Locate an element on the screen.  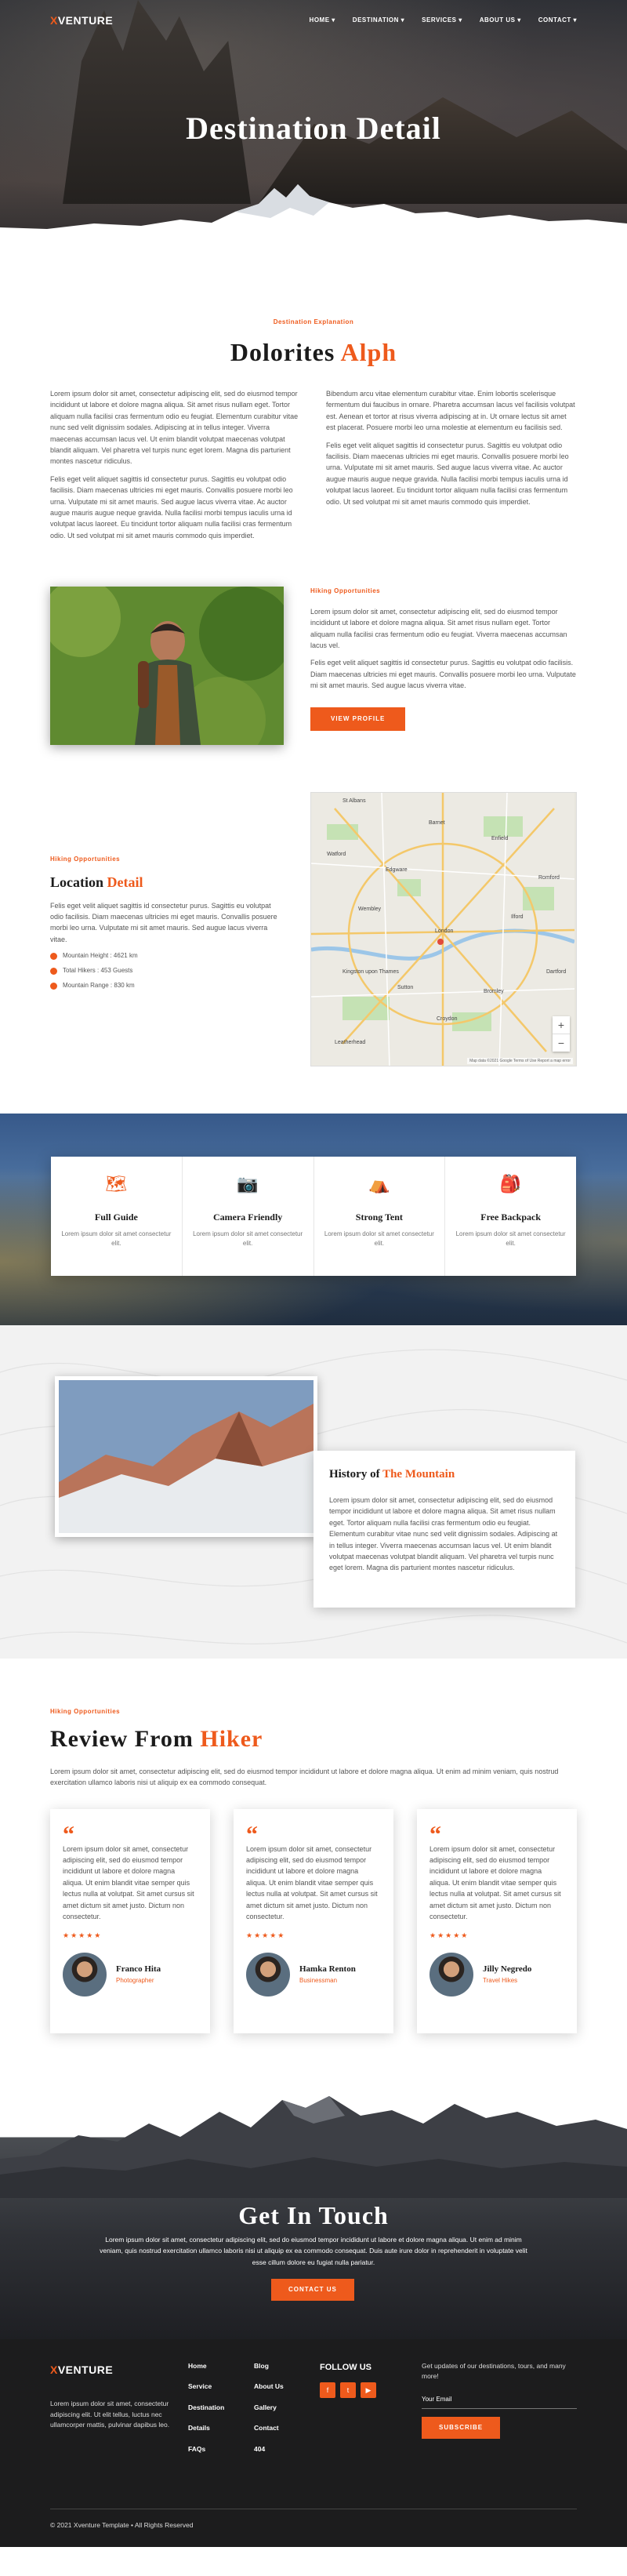
map-place-label: Barnet is located at coordinates (437, 823).